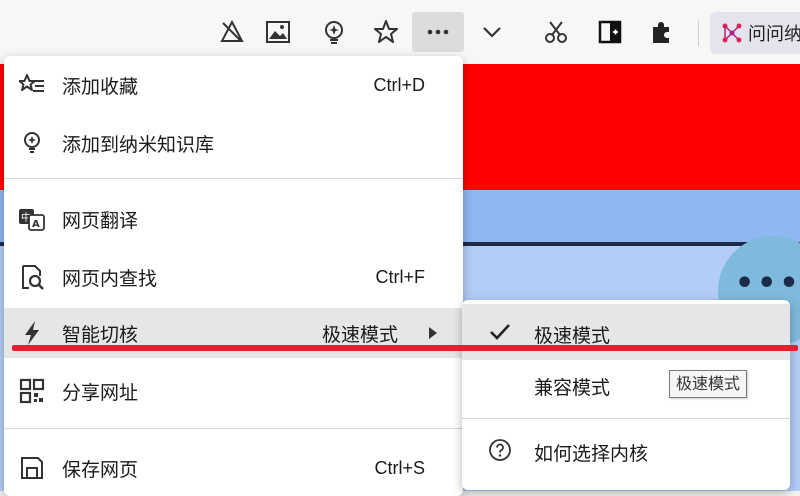  I want to click on menu-item-shortcut: Ctrl+S, so click(399, 467).